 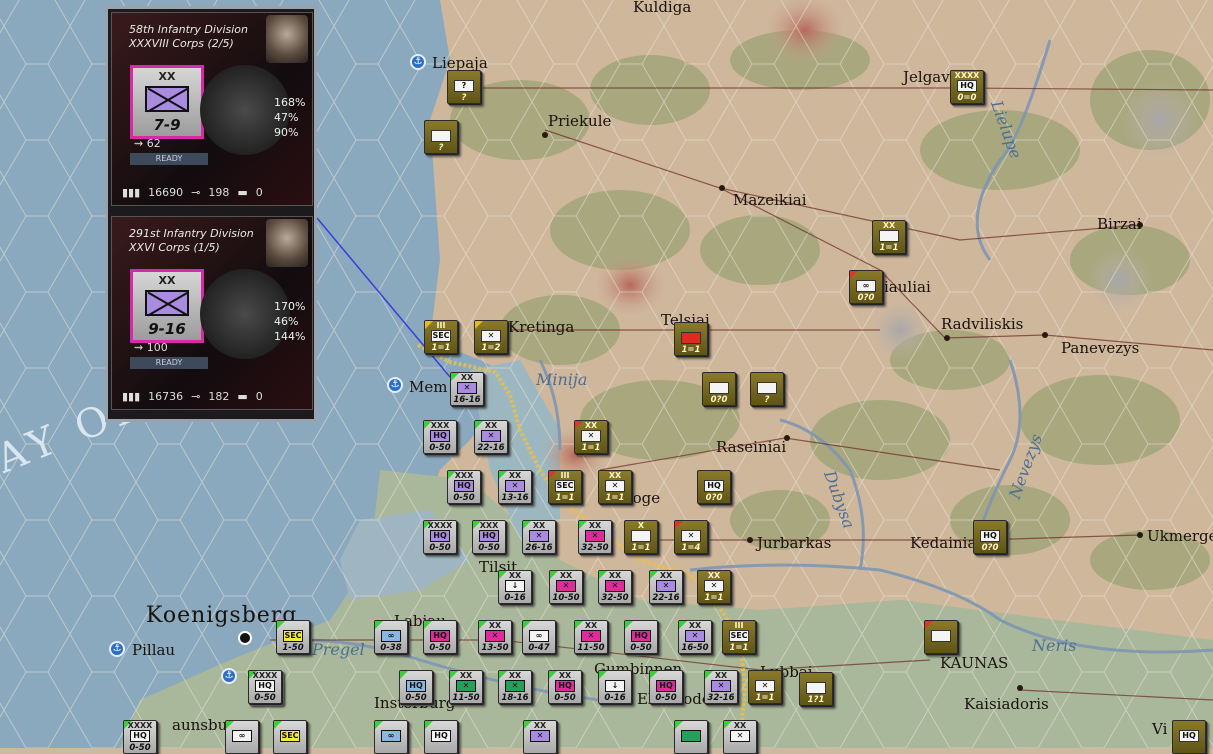 What do you see at coordinates (580, 121) in the screenshot?
I see `city-priekule: Priekule` at bounding box center [580, 121].